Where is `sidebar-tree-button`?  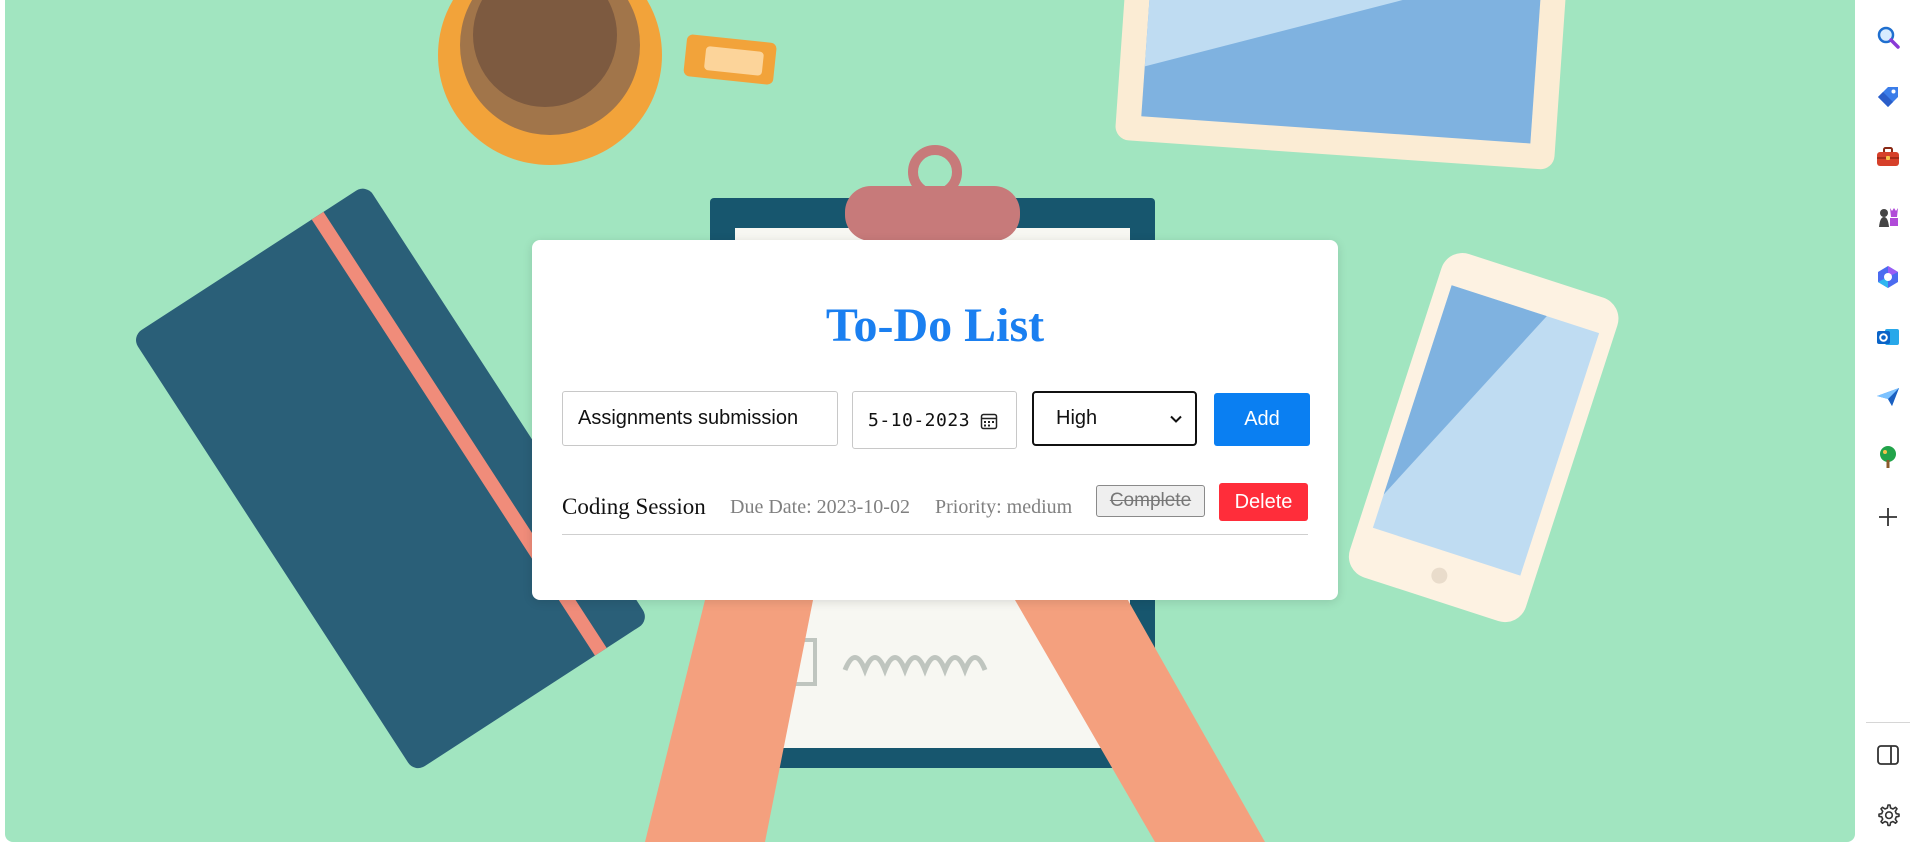 sidebar-tree-button is located at coordinates (1888, 457).